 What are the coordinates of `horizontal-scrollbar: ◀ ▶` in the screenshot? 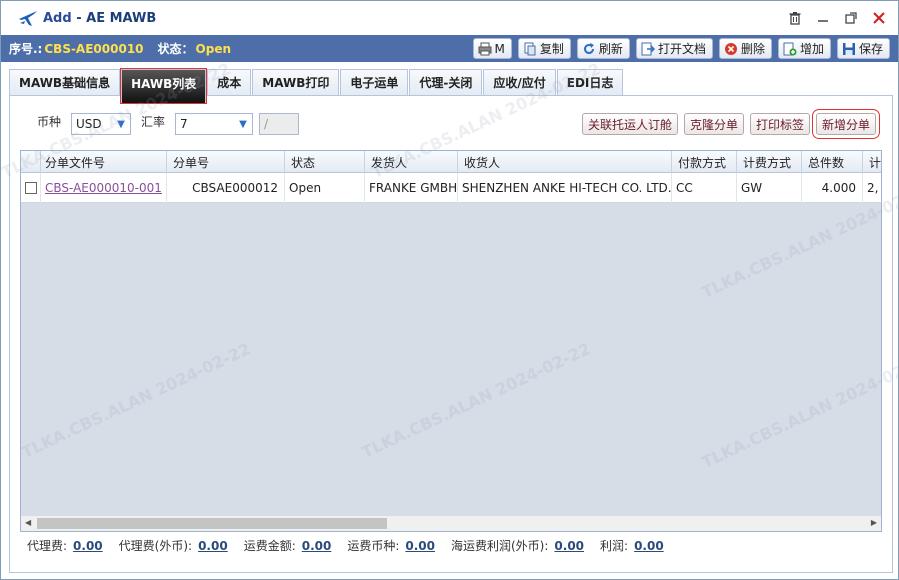 It's located at (451, 523).